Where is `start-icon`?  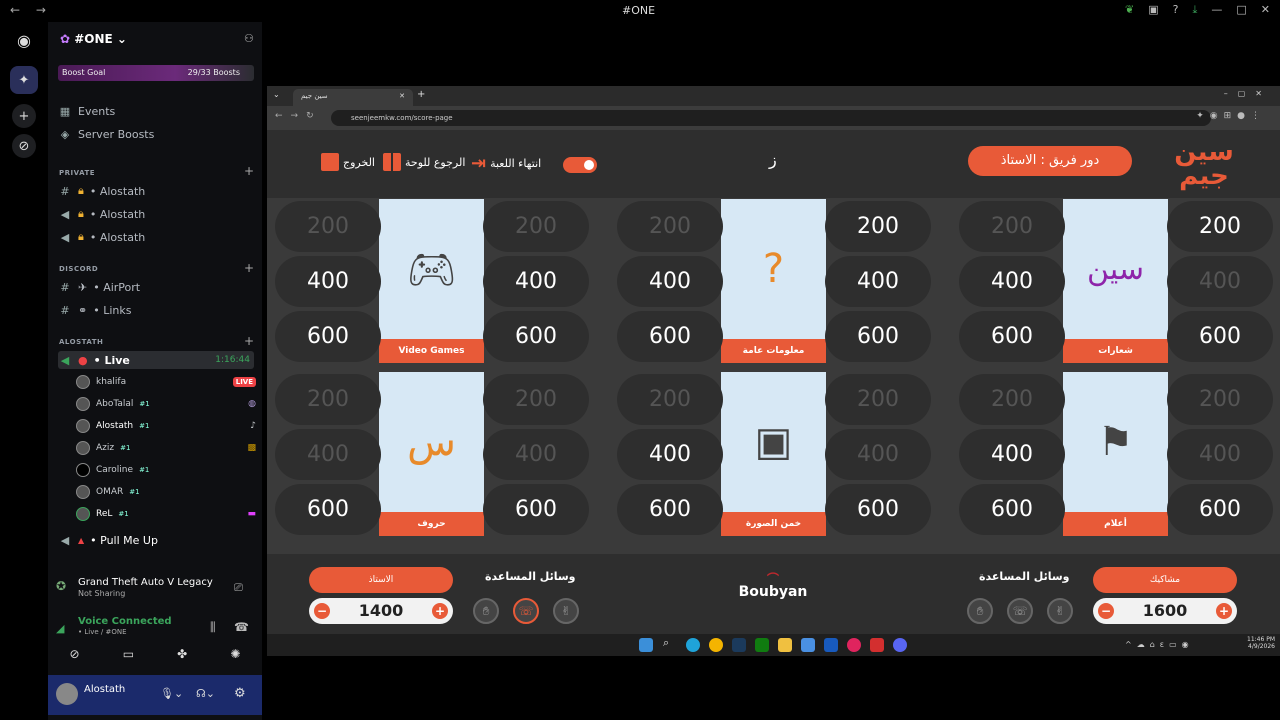 start-icon is located at coordinates (646, 645).